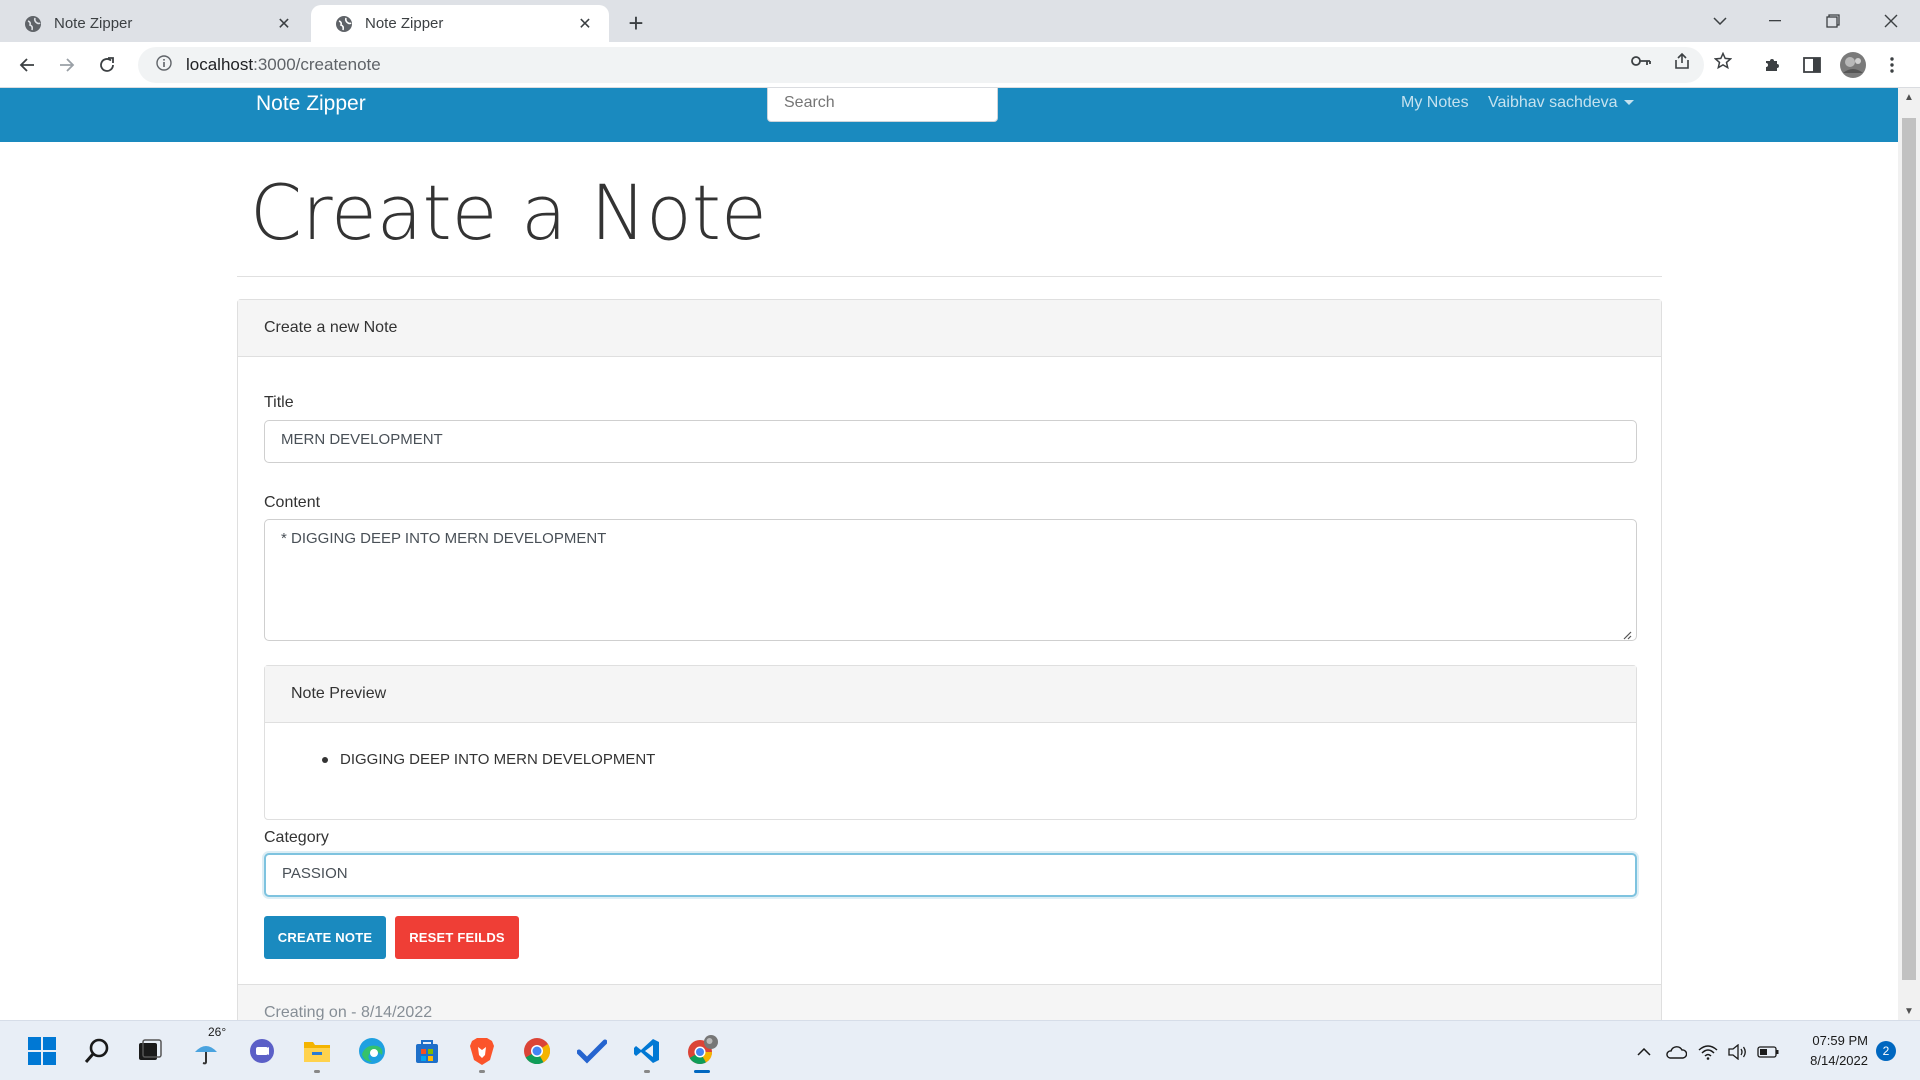 This screenshot has height=1080, width=1920. Describe the element at coordinates (1853, 65) in the screenshot. I see `profile-avatar-icon` at that location.